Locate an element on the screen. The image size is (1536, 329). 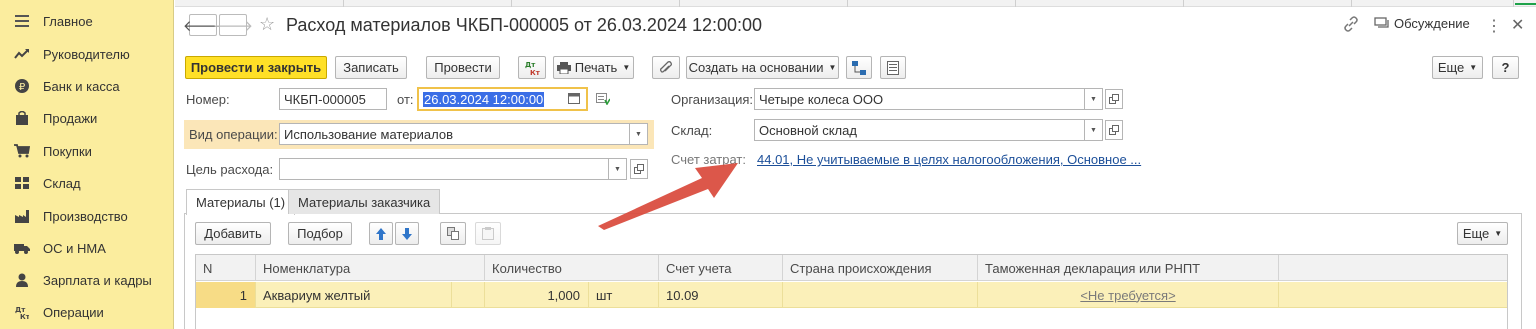
sidebar-item-main: Главное is located at coordinates (87, 21).